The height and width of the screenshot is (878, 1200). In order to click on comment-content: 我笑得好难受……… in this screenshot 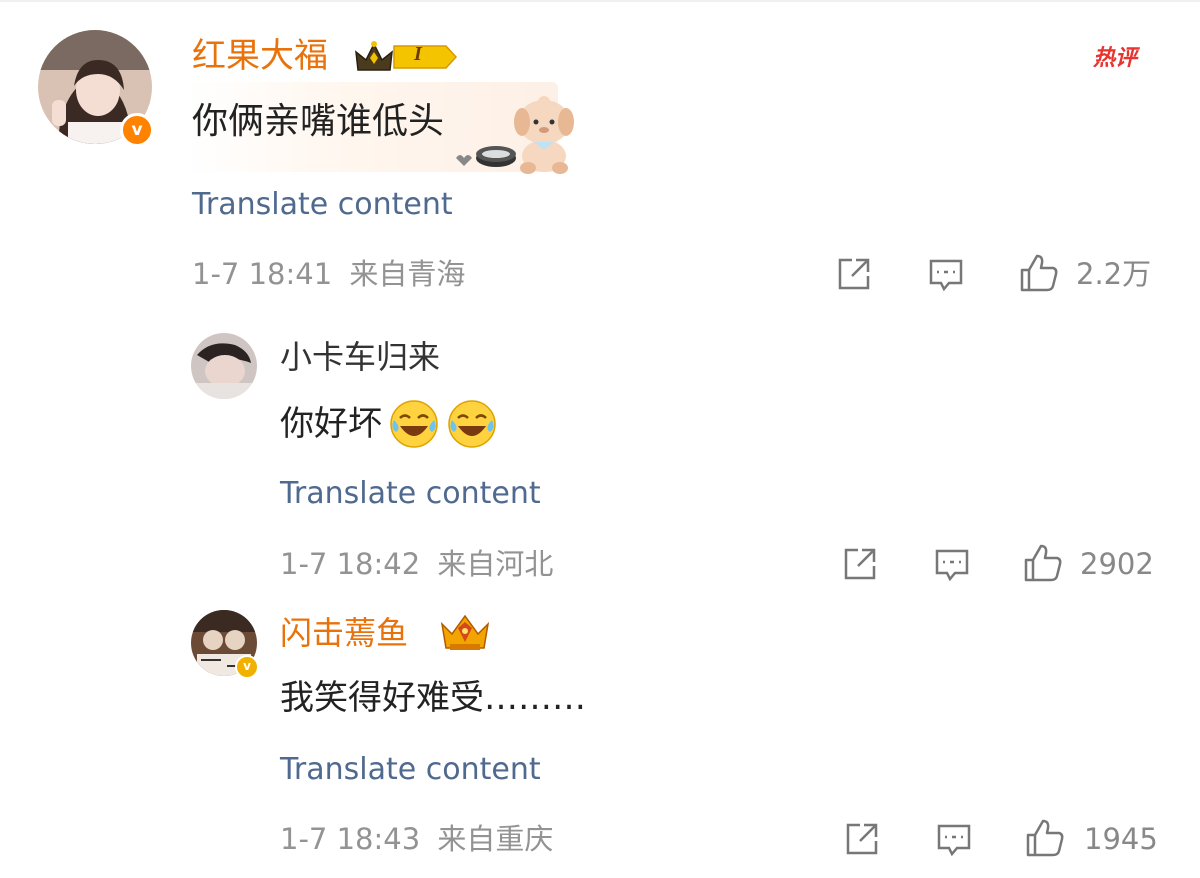, I will do `click(433, 698)`.